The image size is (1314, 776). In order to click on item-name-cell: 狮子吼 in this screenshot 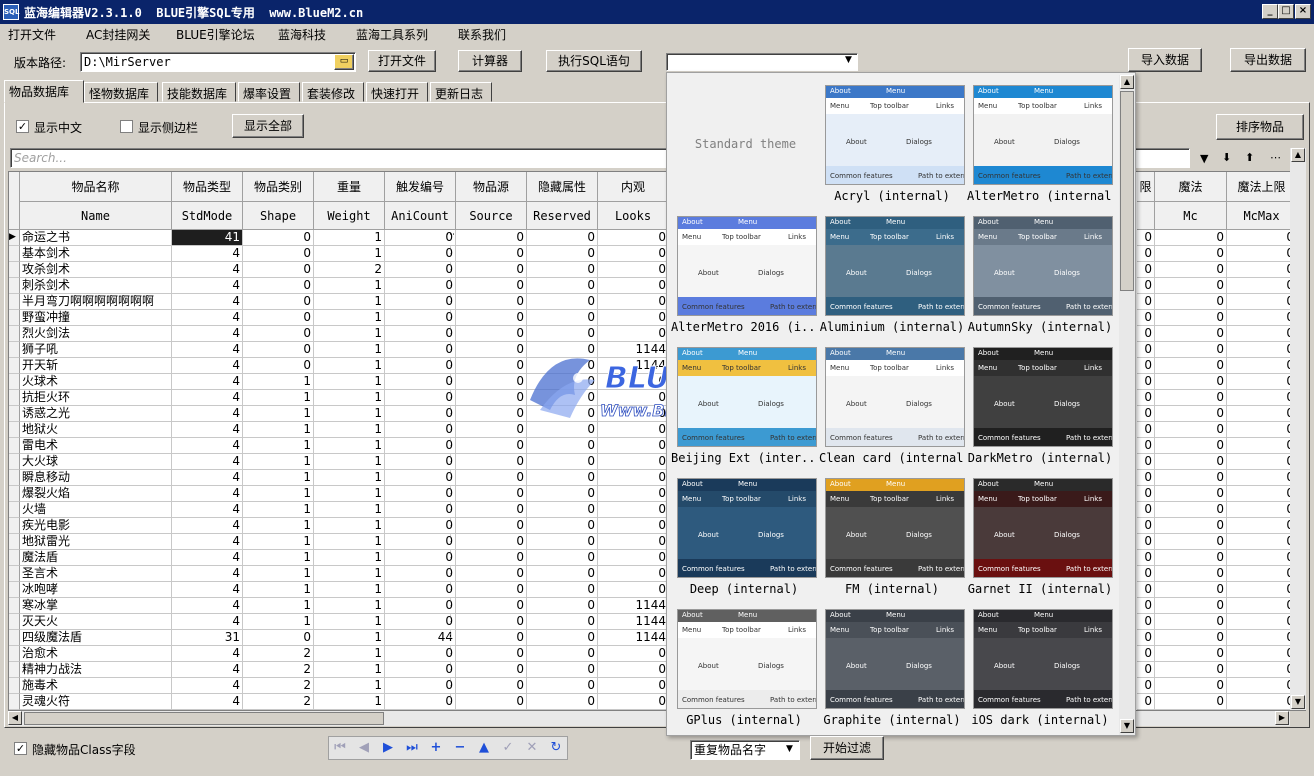, I will do `click(96, 350)`.